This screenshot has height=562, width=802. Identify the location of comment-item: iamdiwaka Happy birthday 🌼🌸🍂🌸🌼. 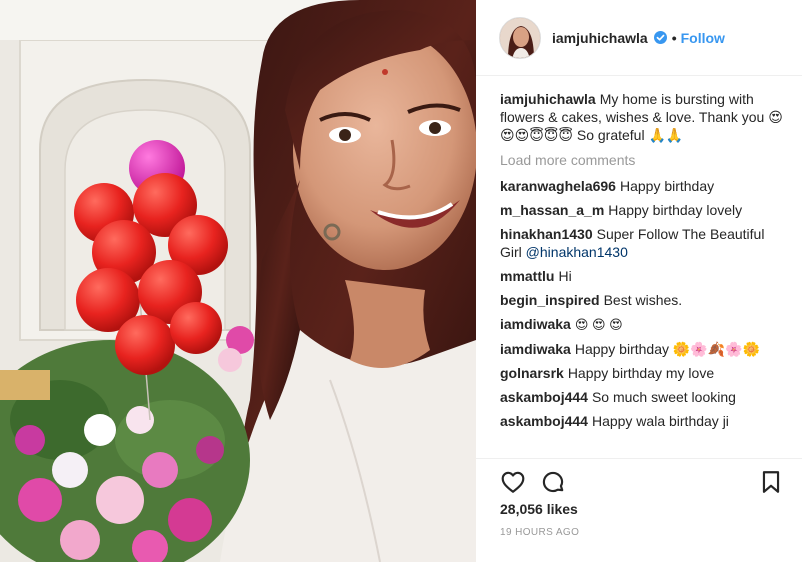
(642, 349).